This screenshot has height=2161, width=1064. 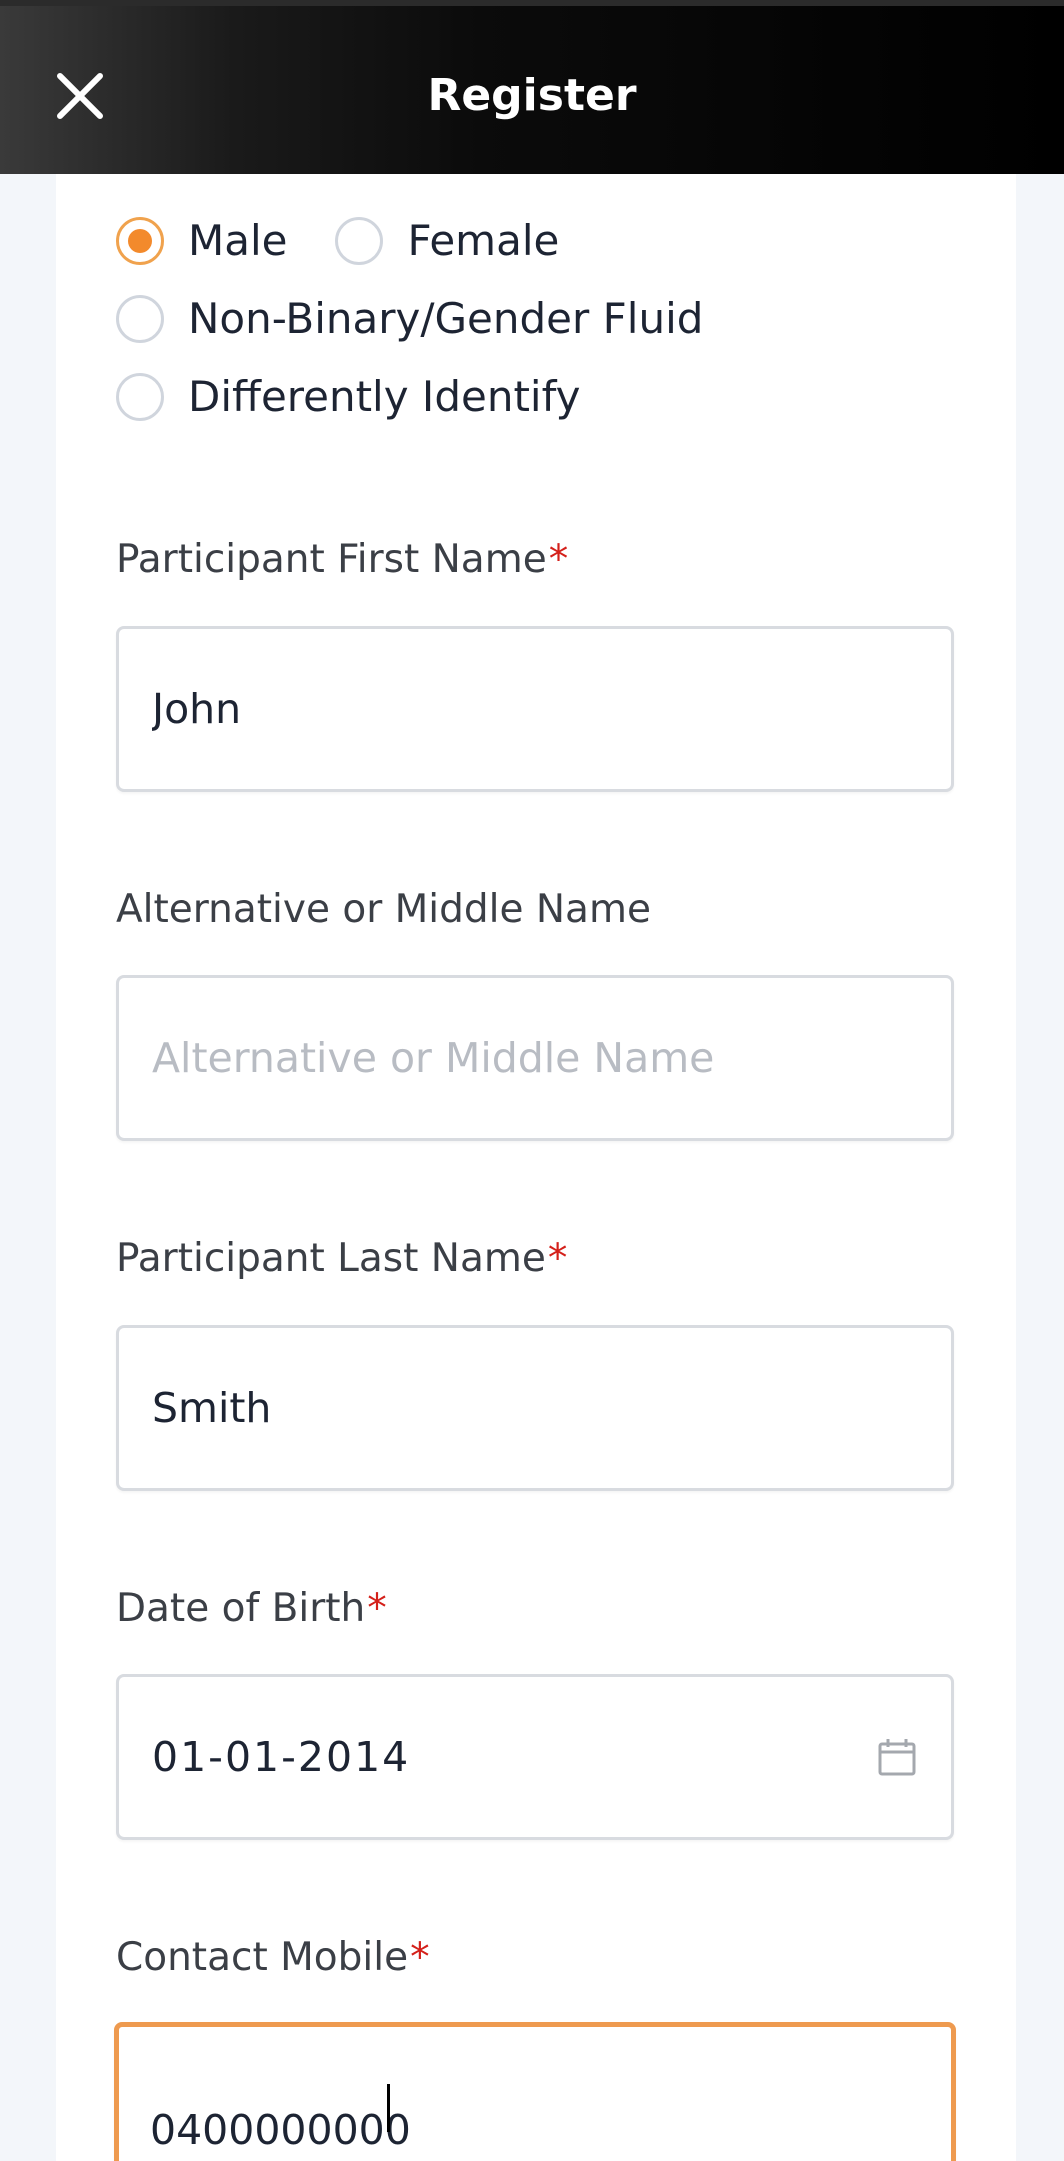 I want to click on first-name-label: Participant First Name*, so click(x=342, y=560).